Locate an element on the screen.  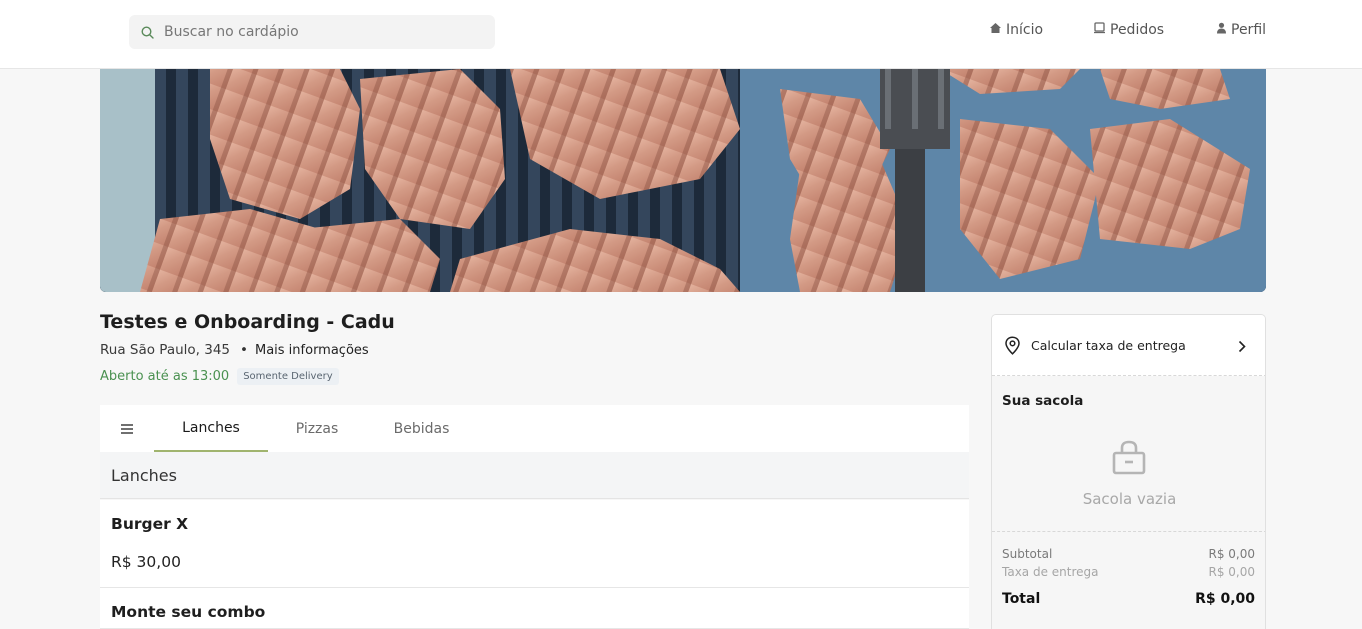
delivery-fee-row-label: Taxa de entrega is located at coordinates (1050, 572).